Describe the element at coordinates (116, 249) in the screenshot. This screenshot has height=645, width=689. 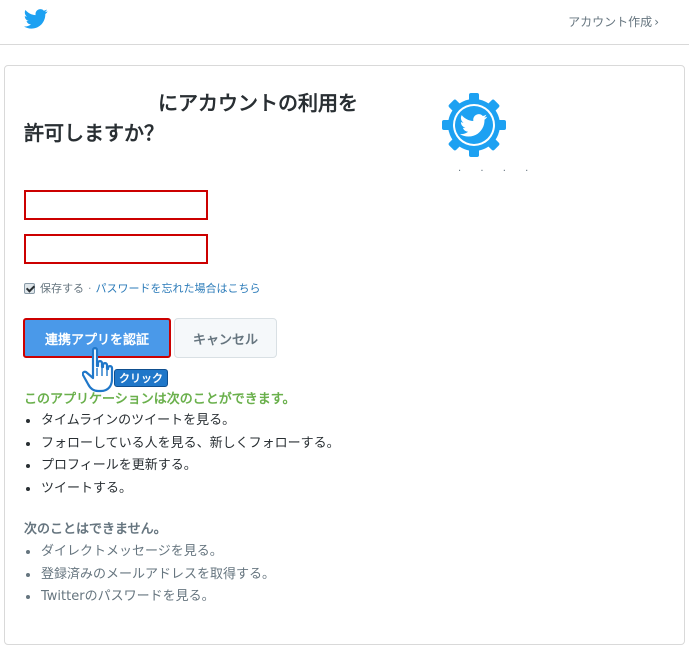
I see `password-field` at that location.